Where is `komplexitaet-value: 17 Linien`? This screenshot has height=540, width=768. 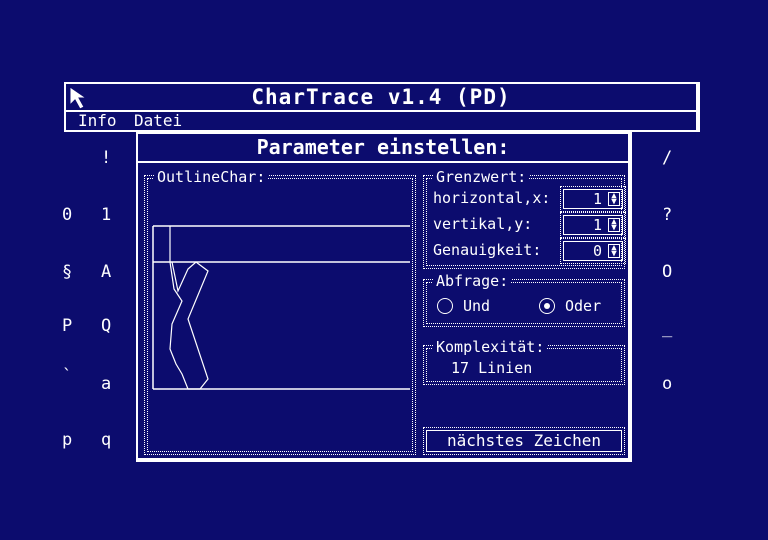 komplexitaet-value: 17 Linien is located at coordinates (492, 368).